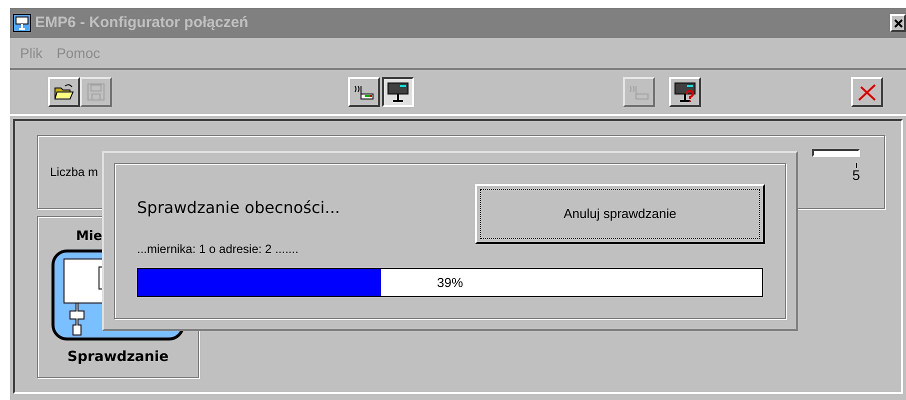  I want to click on count-label: Liczba m, so click(75, 172).